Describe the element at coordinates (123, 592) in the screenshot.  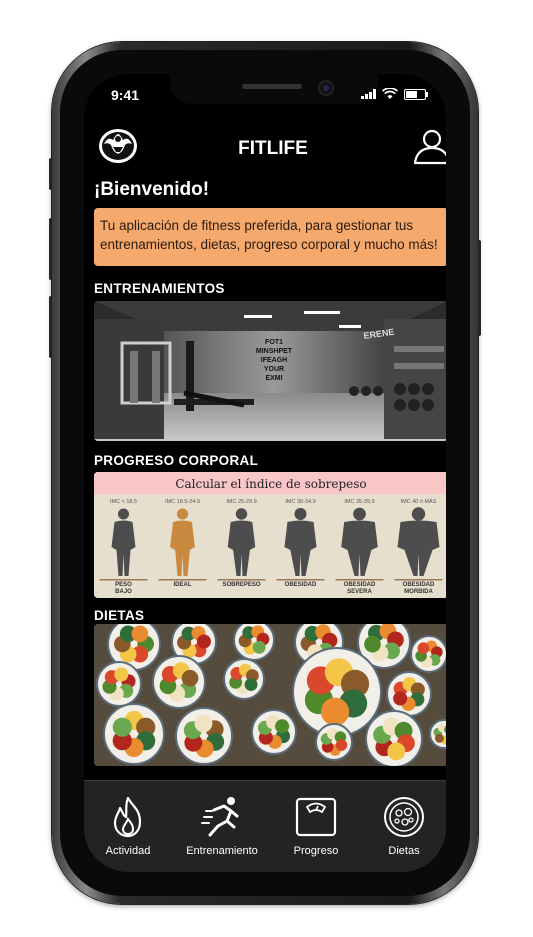
I see `bmi-category-label: BAJO` at that location.